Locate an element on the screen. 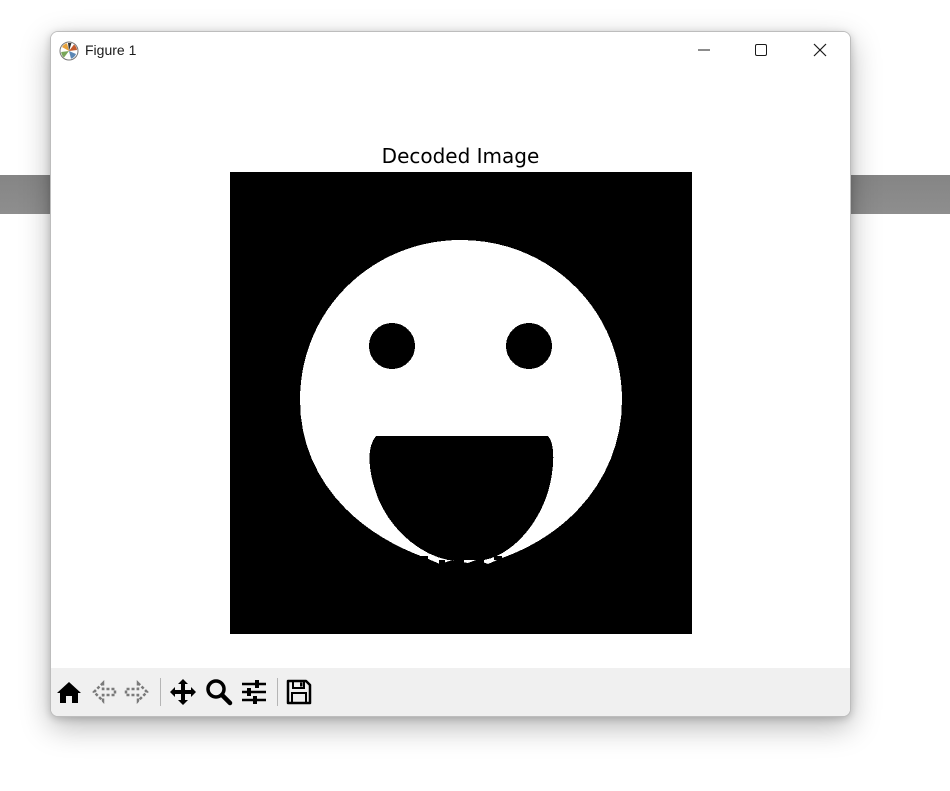  minimize-button is located at coordinates (704, 50).